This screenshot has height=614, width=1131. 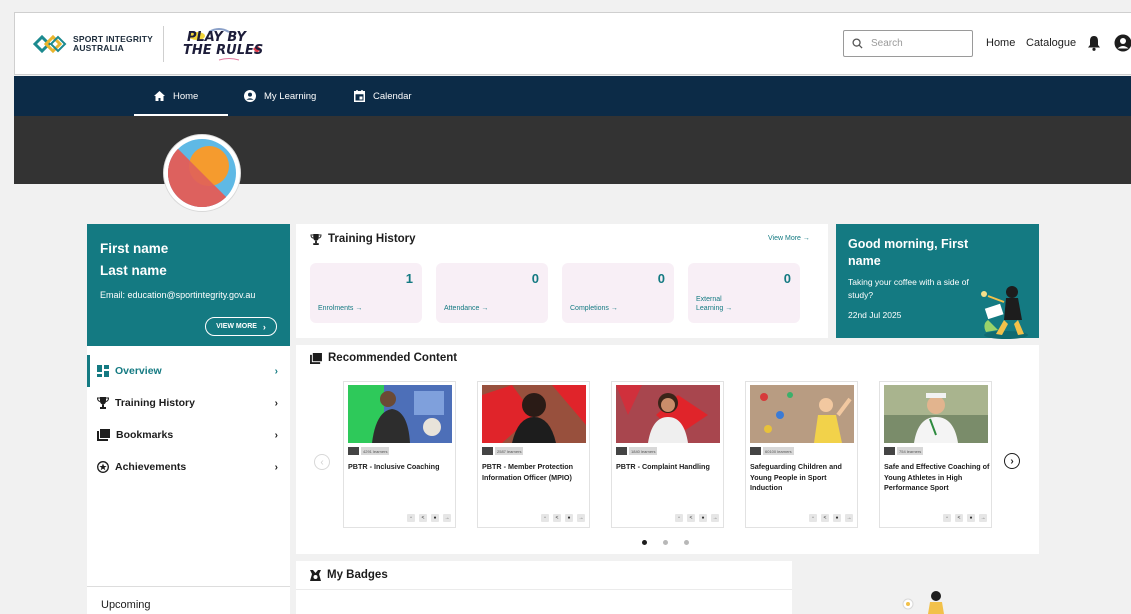 I want to click on student-illustration-icon, so click(x=1004, y=312).